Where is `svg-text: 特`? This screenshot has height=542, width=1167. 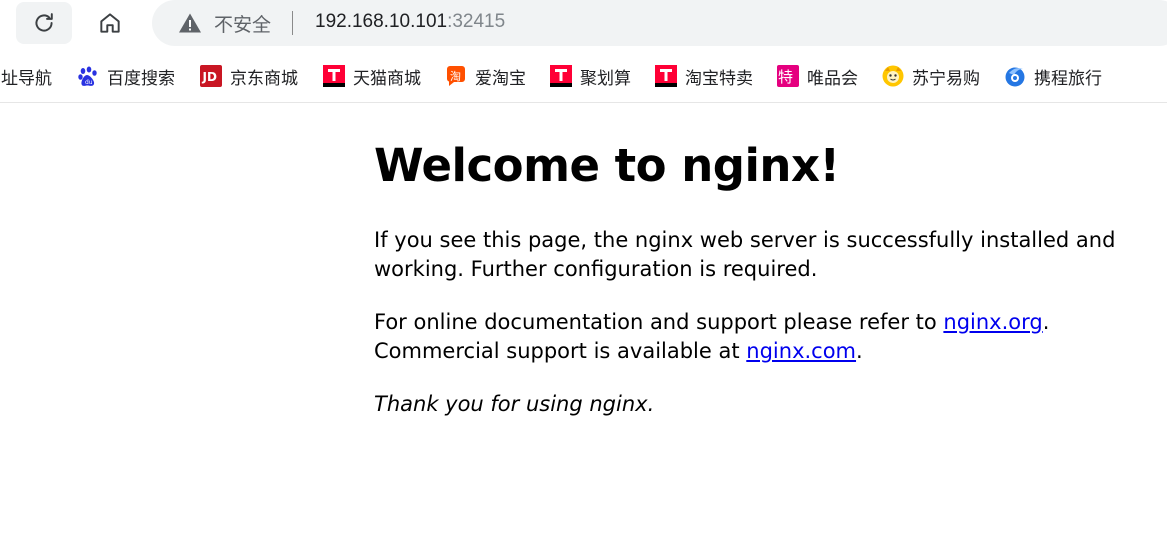 svg-text: 特 is located at coordinates (785, 77).